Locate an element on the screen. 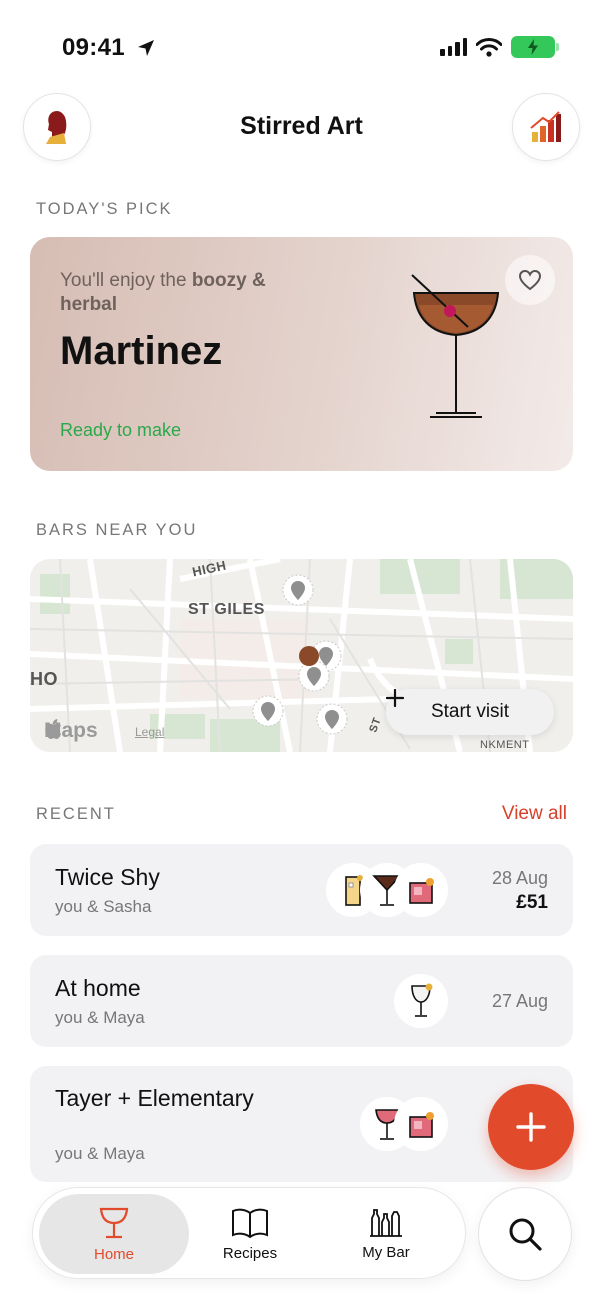 The width and height of the screenshot is (603, 1311). tab-recipes: Recipes is located at coordinates (250, 1234).